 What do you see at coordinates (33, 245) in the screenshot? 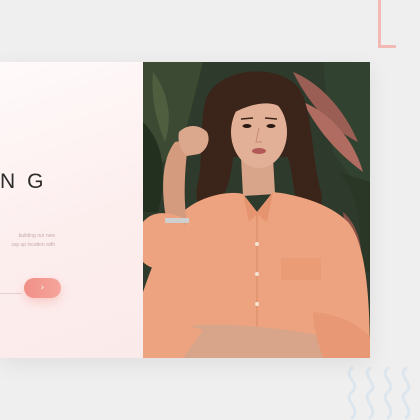
I see `hero-description-line-2: say up location with` at bounding box center [33, 245].